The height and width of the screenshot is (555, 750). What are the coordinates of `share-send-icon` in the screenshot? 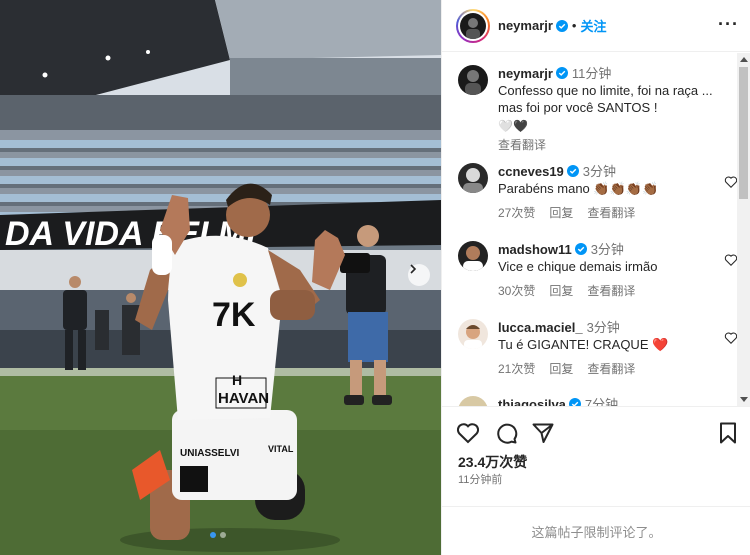 It's located at (543, 433).